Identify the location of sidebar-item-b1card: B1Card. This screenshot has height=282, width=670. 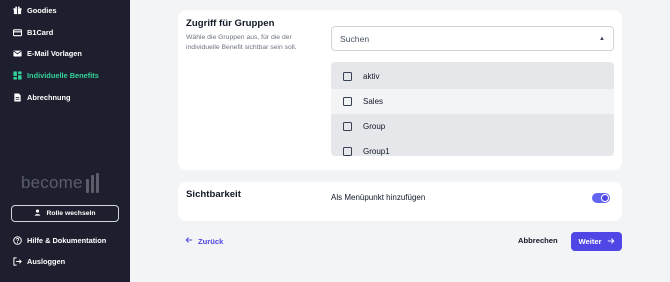
(33, 32).